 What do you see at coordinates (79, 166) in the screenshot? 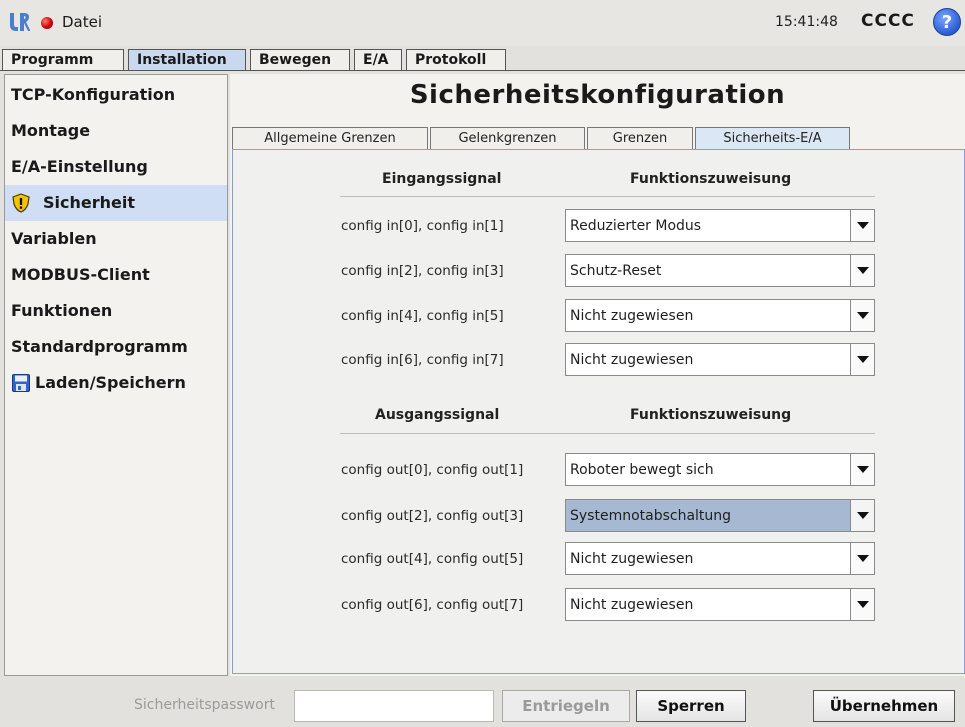
I see `sidebar-item-label: E/A-Einstellung` at bounding box center [79, 166].